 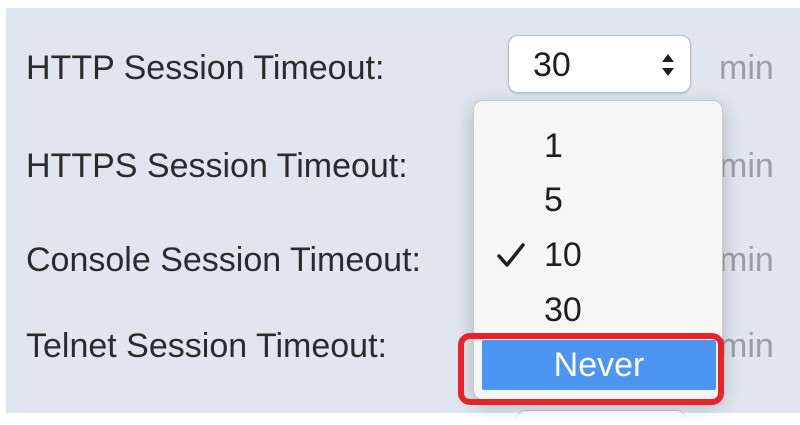 I want to click on option-30: 30, so click(x=598, y=310).